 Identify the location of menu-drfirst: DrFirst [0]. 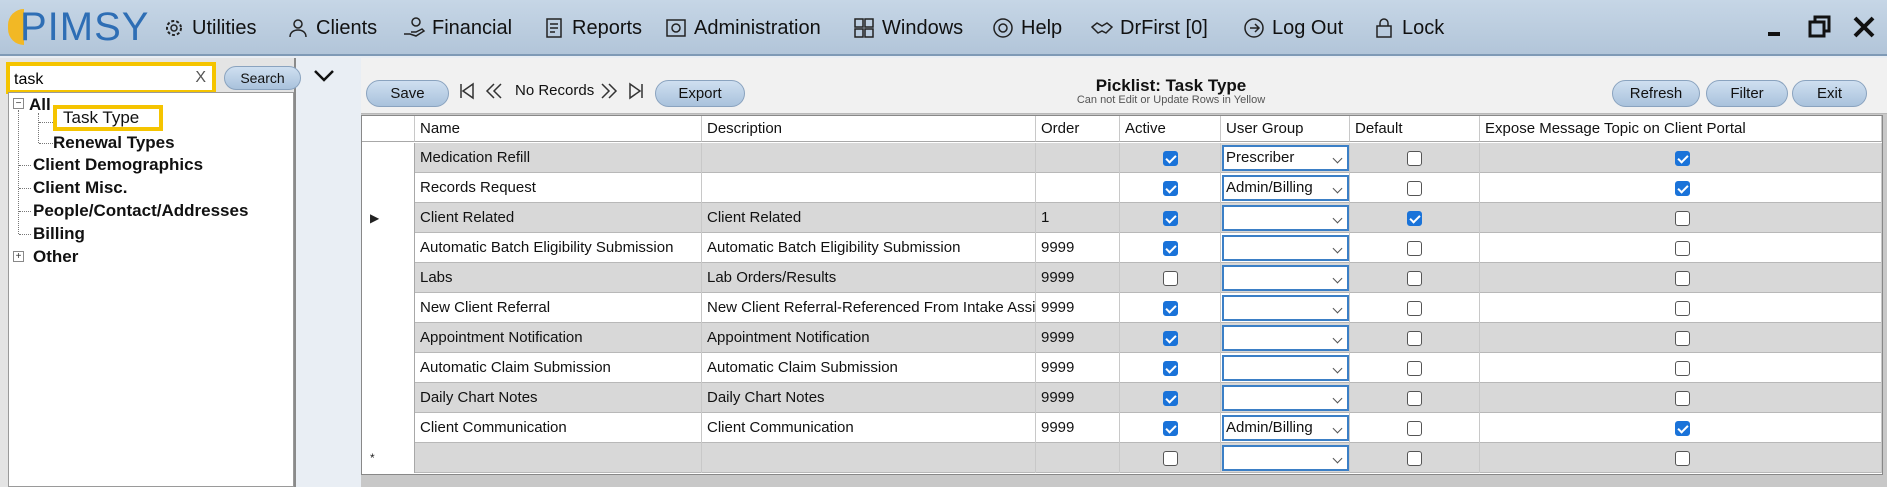
(1149, 28).